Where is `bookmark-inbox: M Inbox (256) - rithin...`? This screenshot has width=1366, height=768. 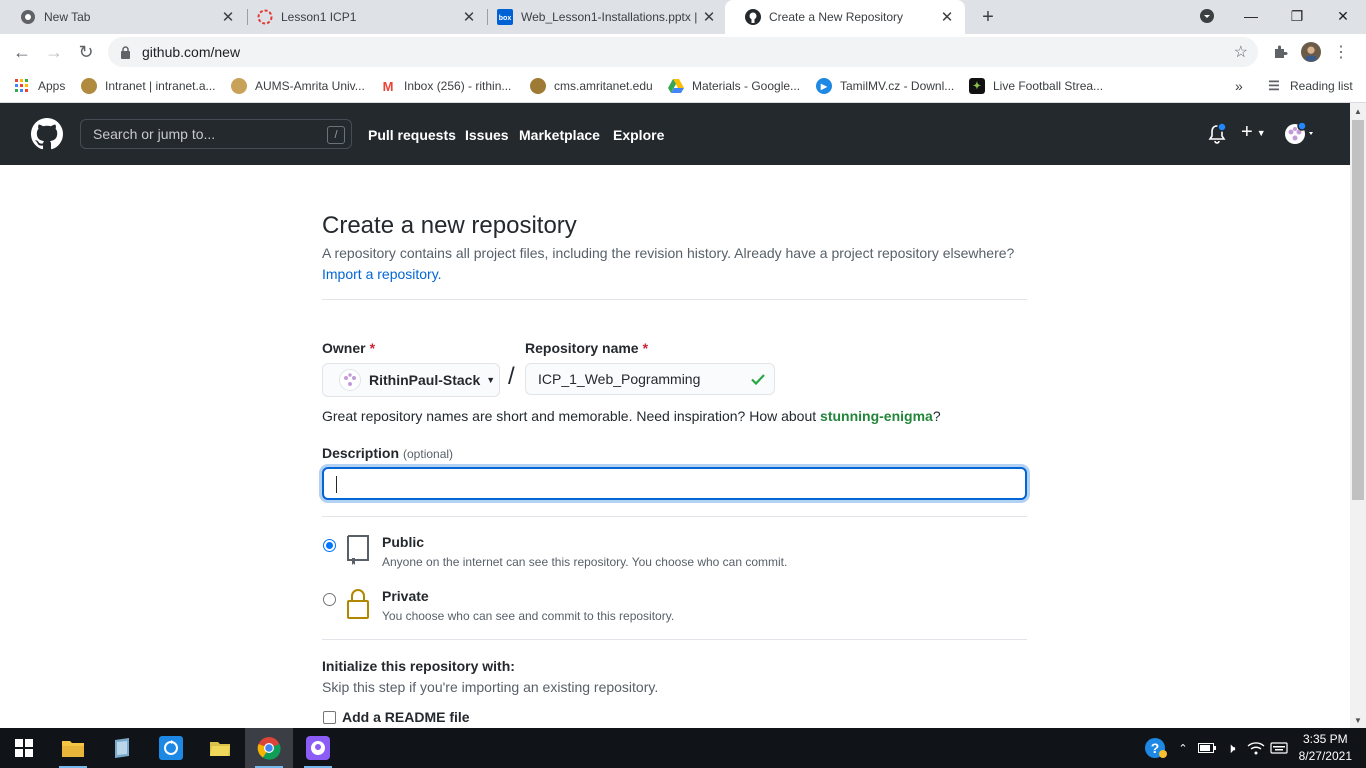
bookmark-inbox: M Inbox (256) - rithin... is located at coordinates (446, 86).